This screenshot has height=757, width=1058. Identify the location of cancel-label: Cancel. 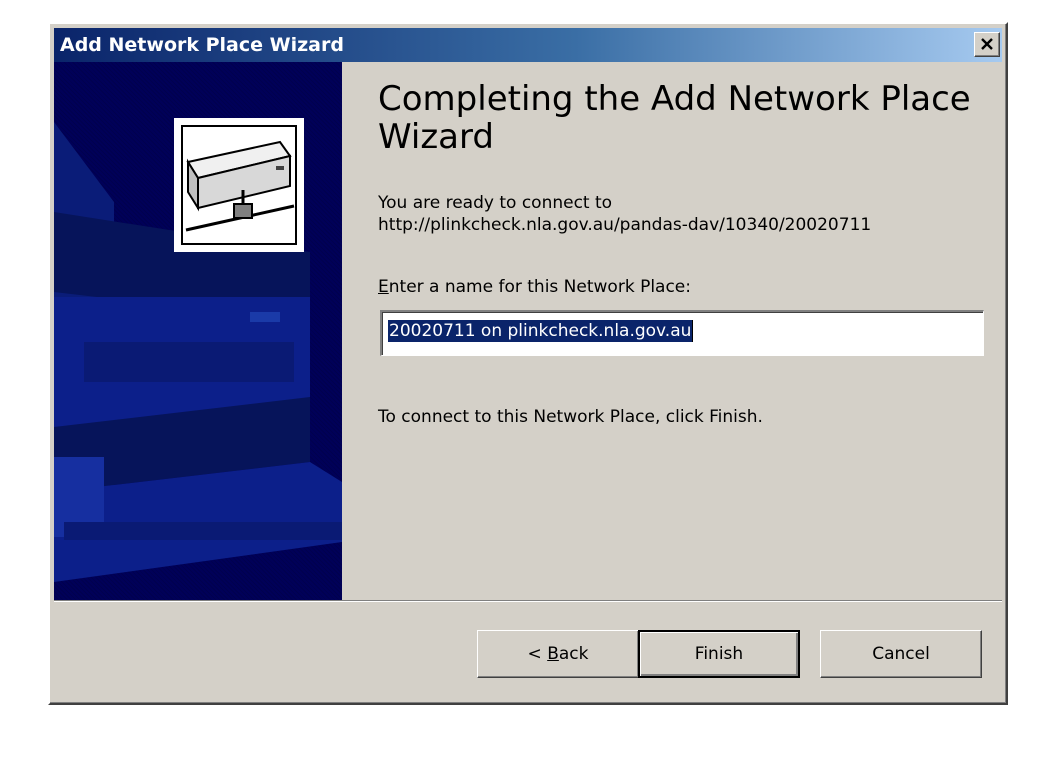
(901, 654).